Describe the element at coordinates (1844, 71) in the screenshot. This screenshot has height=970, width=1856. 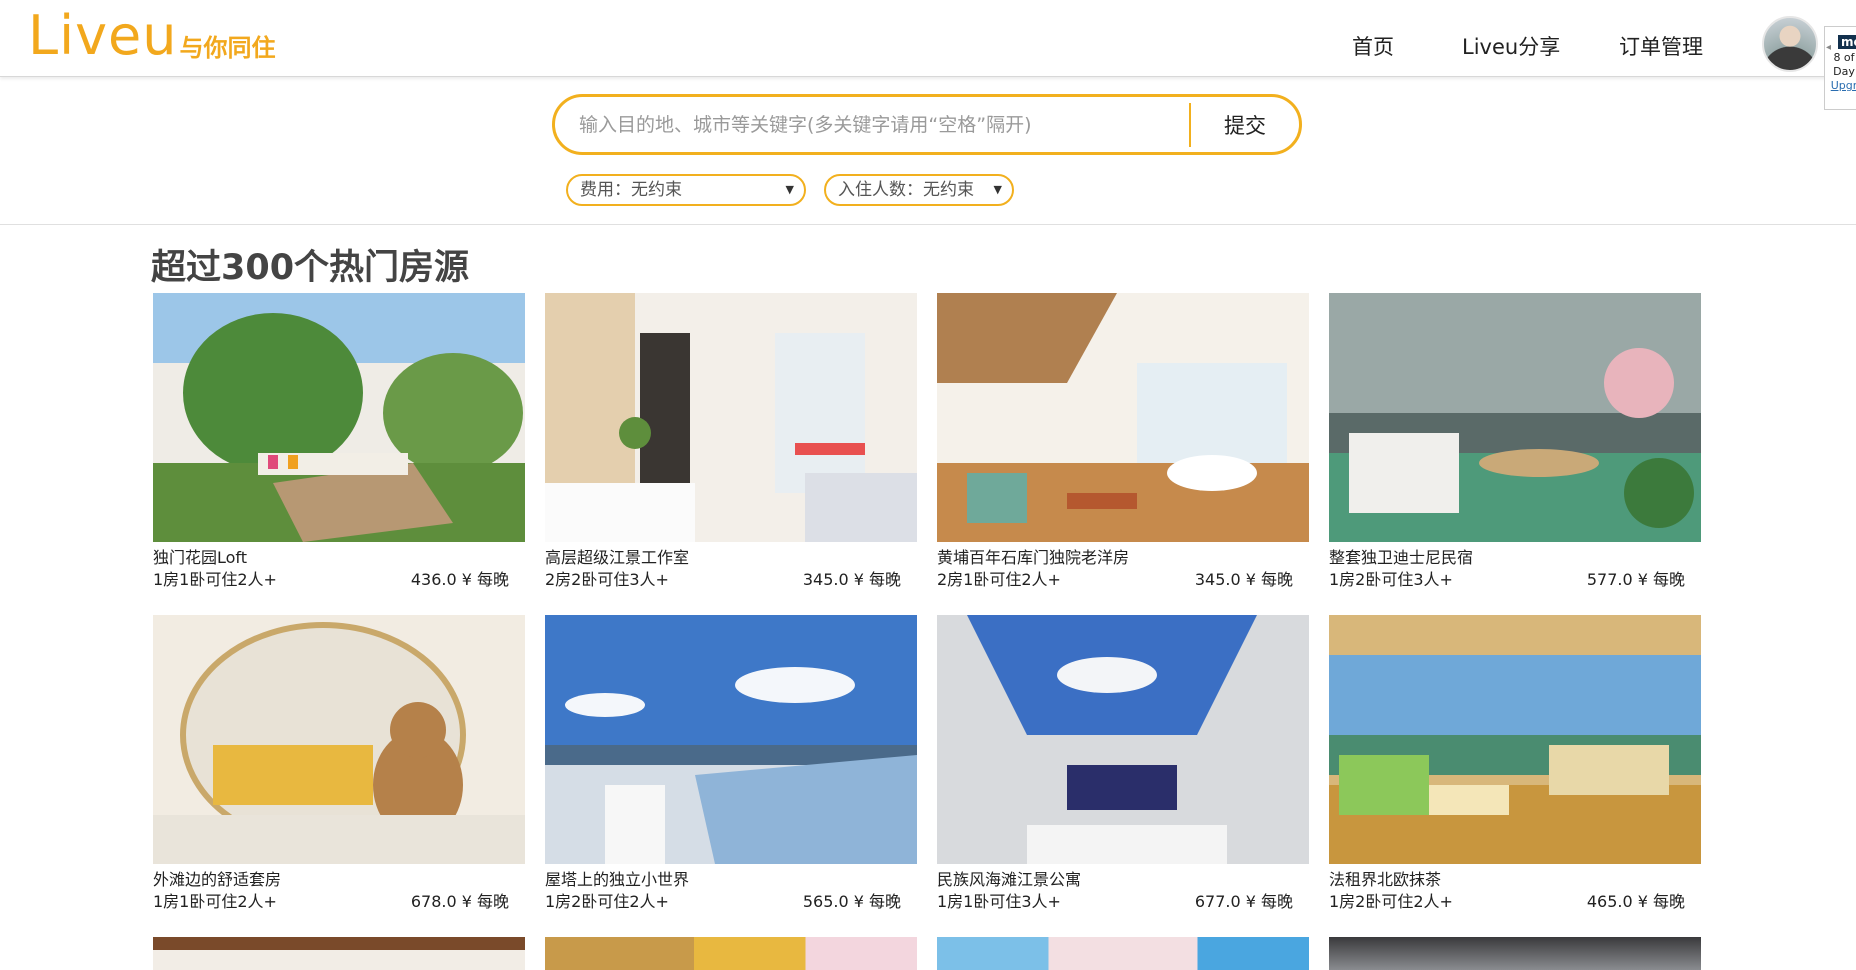
I see `extension-badge-line2: Day` at that location.